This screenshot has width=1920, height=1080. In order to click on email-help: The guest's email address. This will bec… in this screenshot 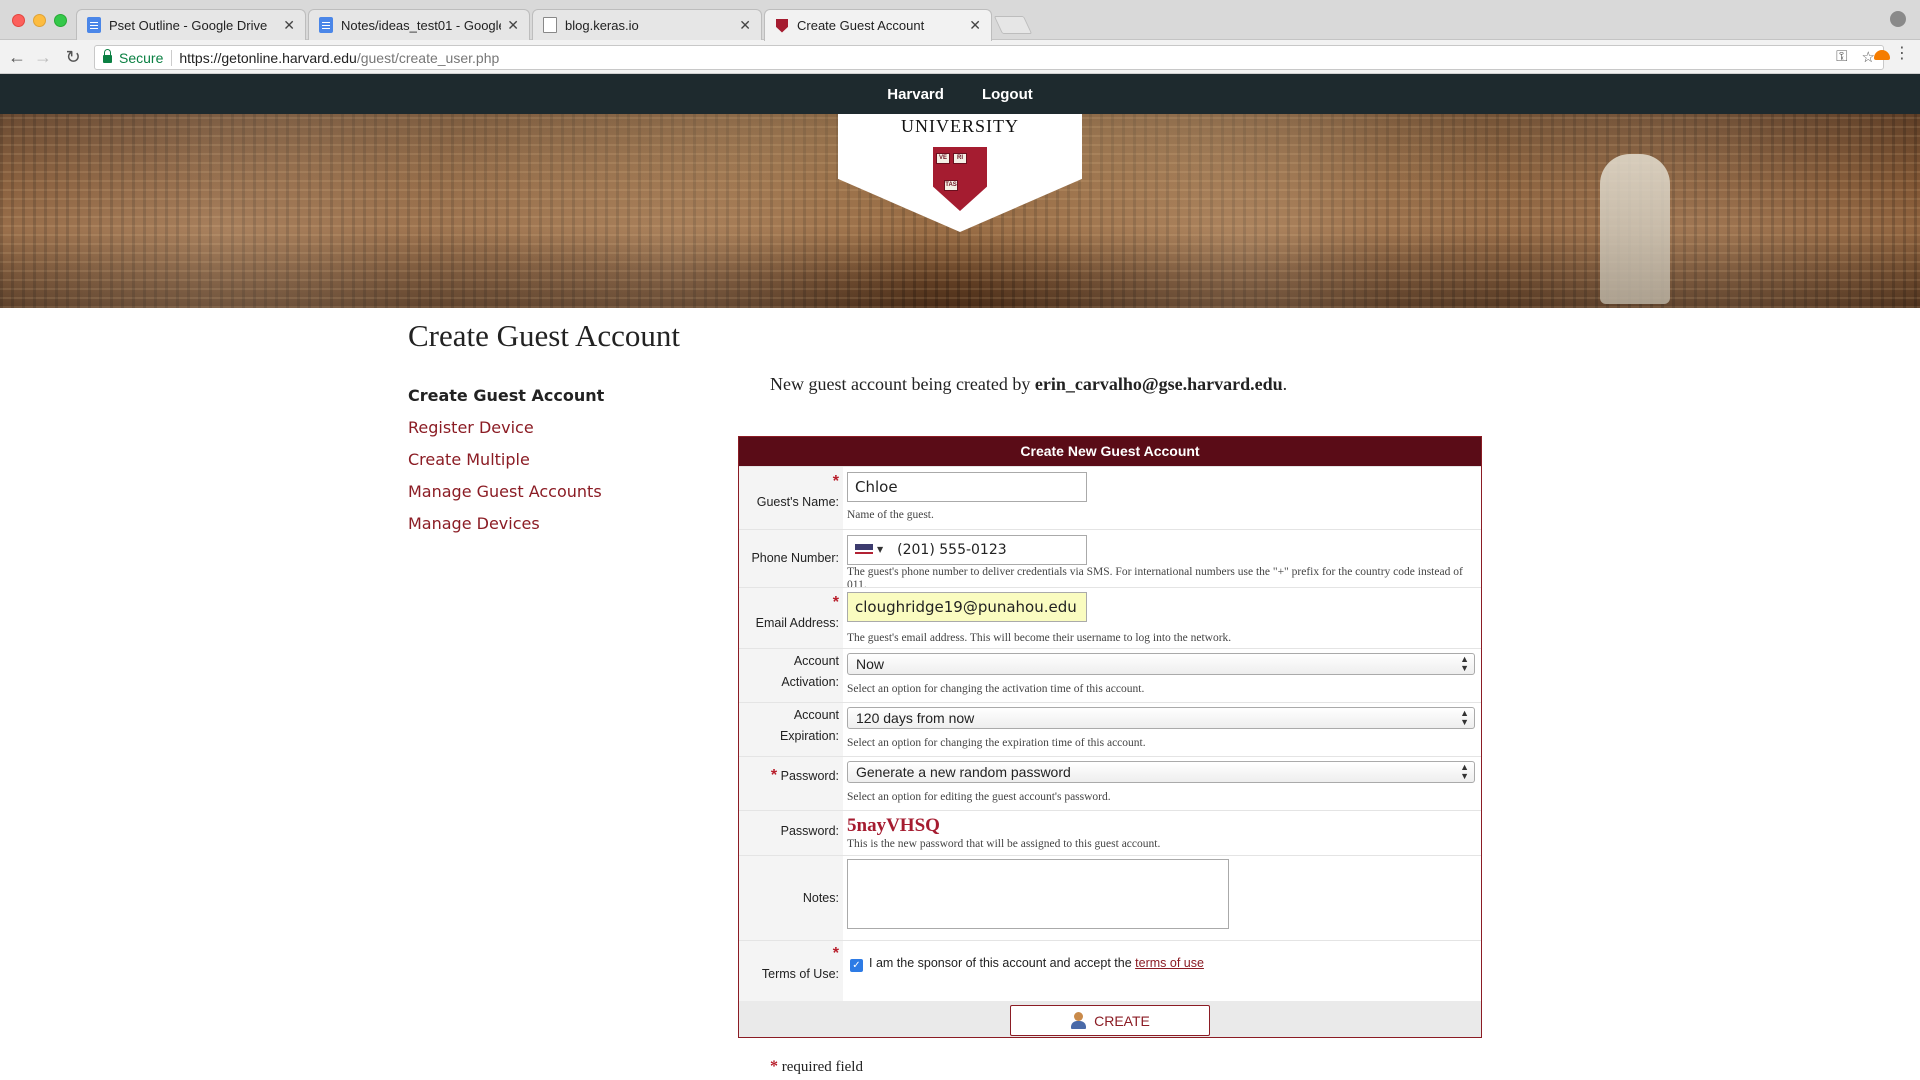, I will do `click(1039, 638)`.